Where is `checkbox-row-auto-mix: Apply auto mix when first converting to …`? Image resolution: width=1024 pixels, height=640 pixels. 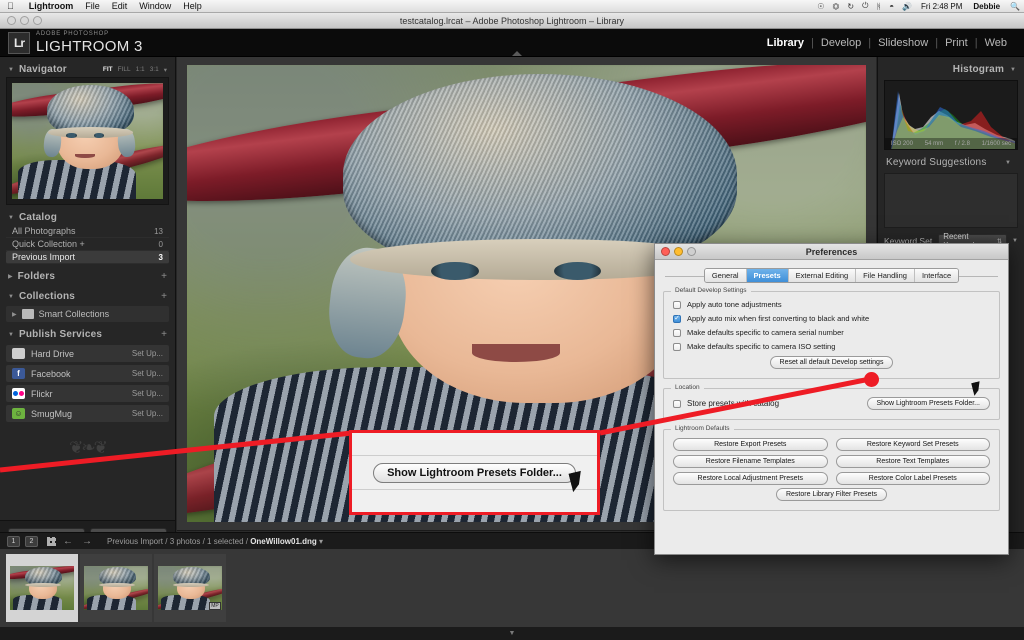 checkbox-row-auto-mix: Apply auto mix when first converting to … is located at coordinates (831, 318).